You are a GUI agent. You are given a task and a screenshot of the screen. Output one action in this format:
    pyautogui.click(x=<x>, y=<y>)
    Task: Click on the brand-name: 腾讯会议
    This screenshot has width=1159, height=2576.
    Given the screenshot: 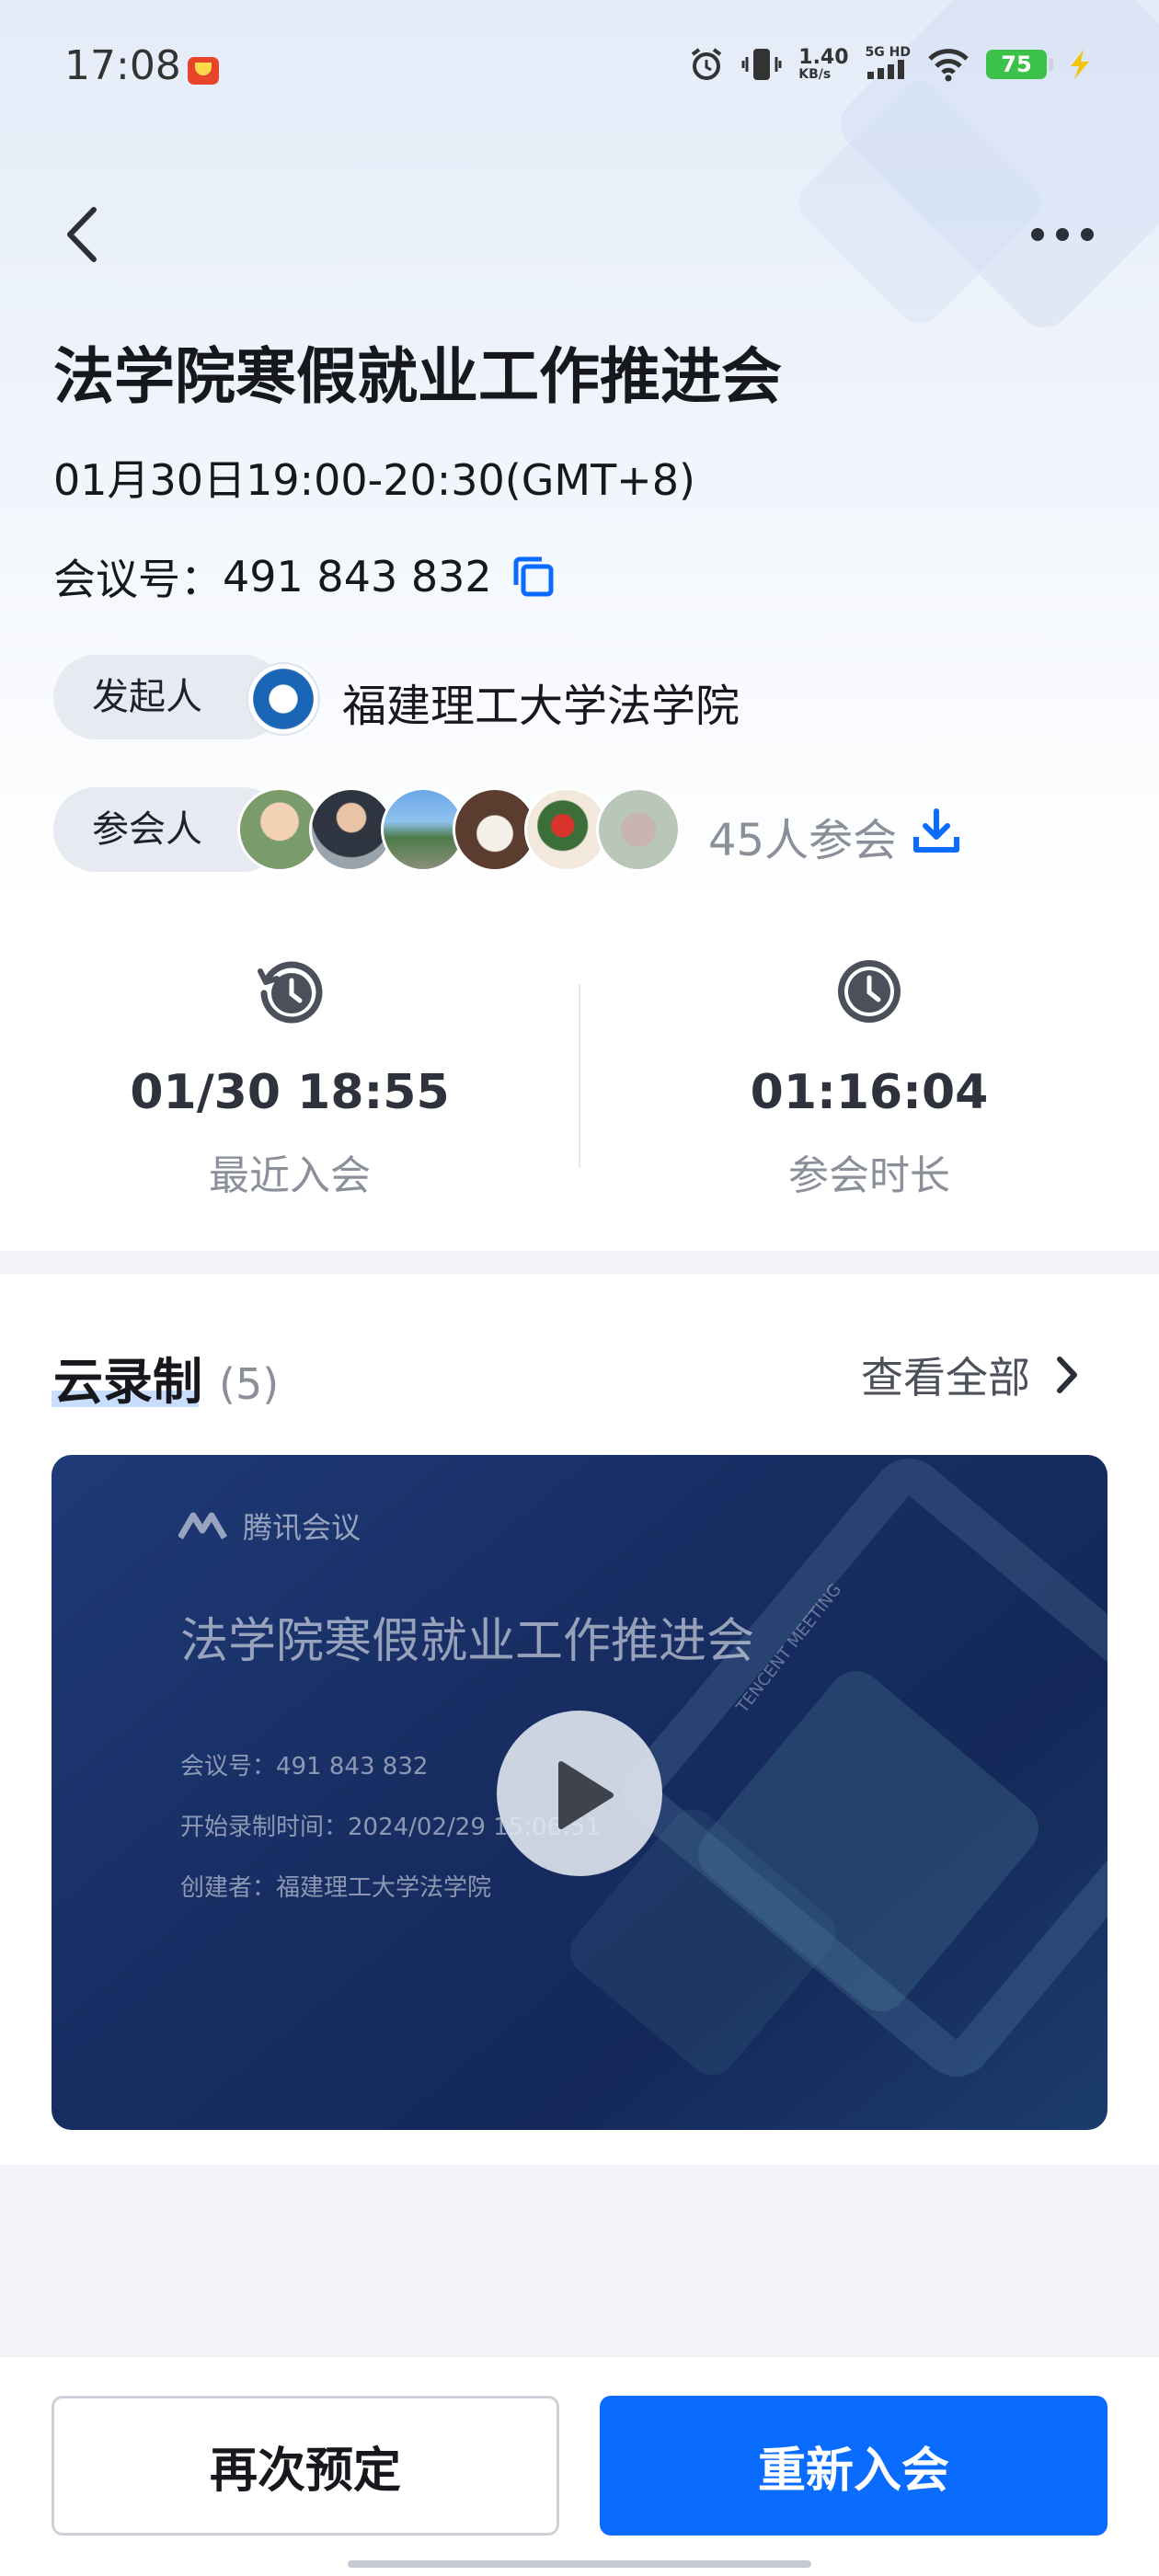 What is the action you would take?
    pyautogui.click(x=302, y=1528)
    